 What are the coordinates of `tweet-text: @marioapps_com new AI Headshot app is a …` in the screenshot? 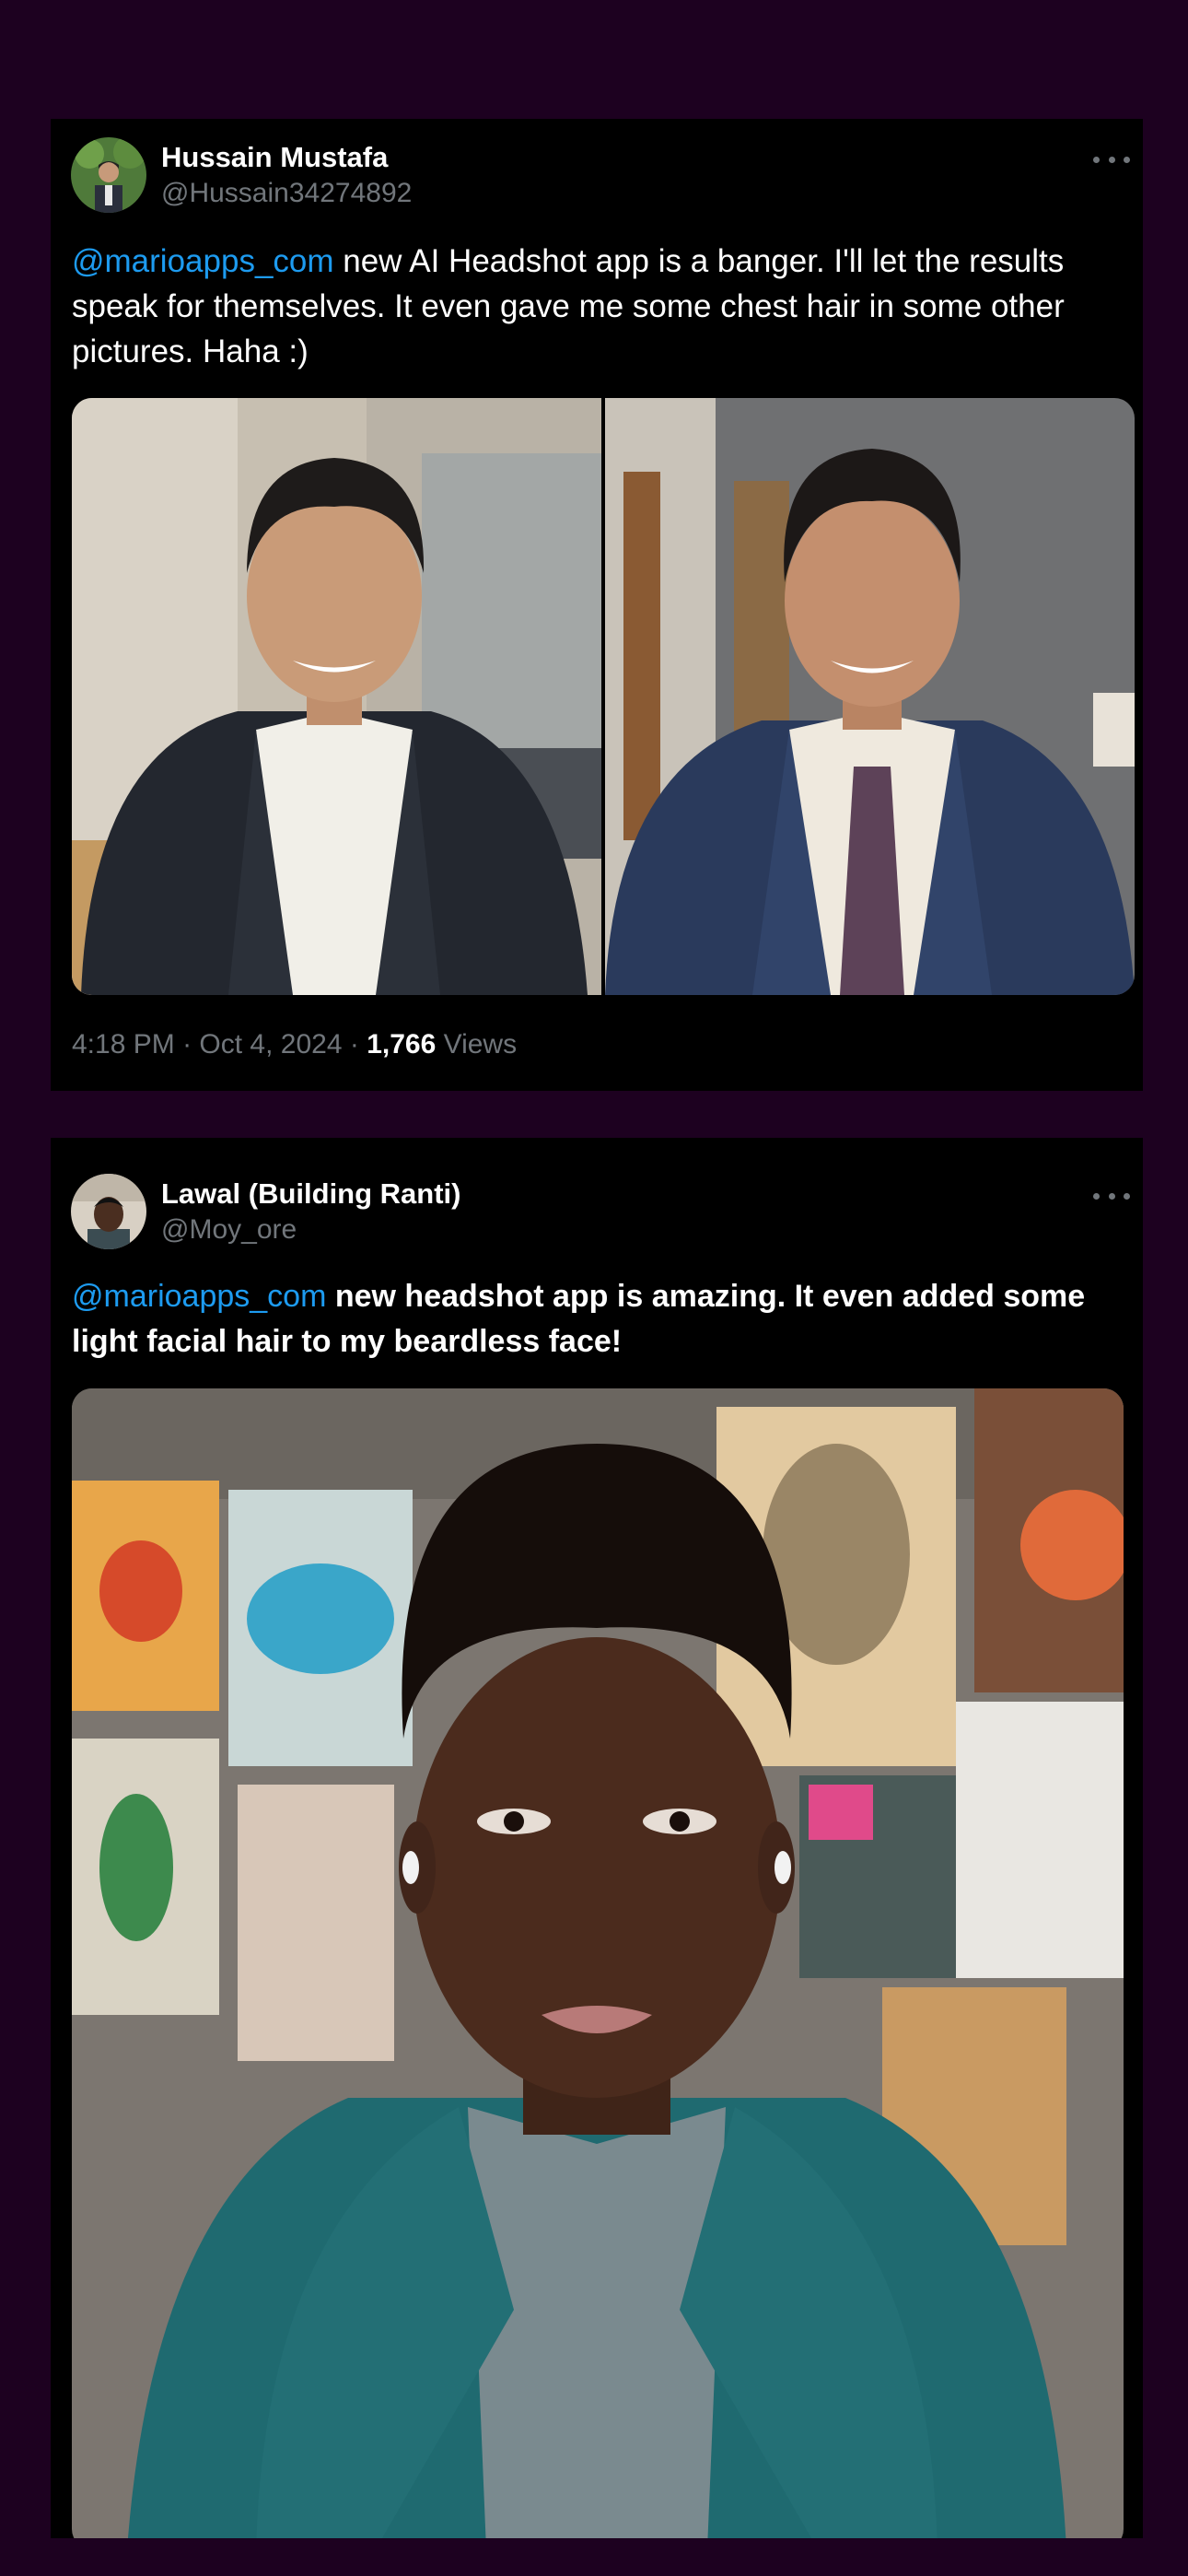 It's located at (589, 306).